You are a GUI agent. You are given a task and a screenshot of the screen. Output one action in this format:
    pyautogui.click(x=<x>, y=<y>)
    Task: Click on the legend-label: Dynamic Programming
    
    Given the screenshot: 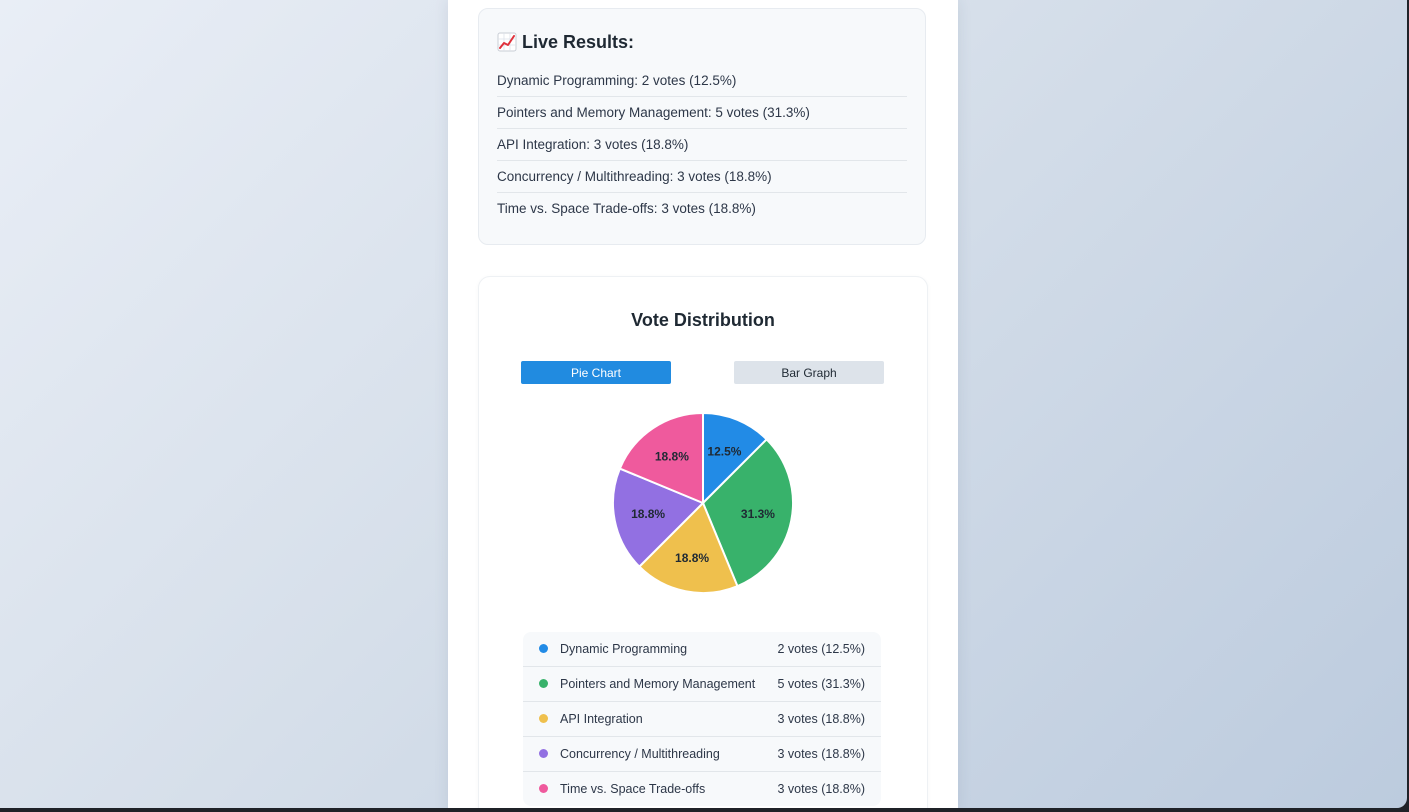 What is the action you would take?
    pyautogui.click(x=624, y=649)
    